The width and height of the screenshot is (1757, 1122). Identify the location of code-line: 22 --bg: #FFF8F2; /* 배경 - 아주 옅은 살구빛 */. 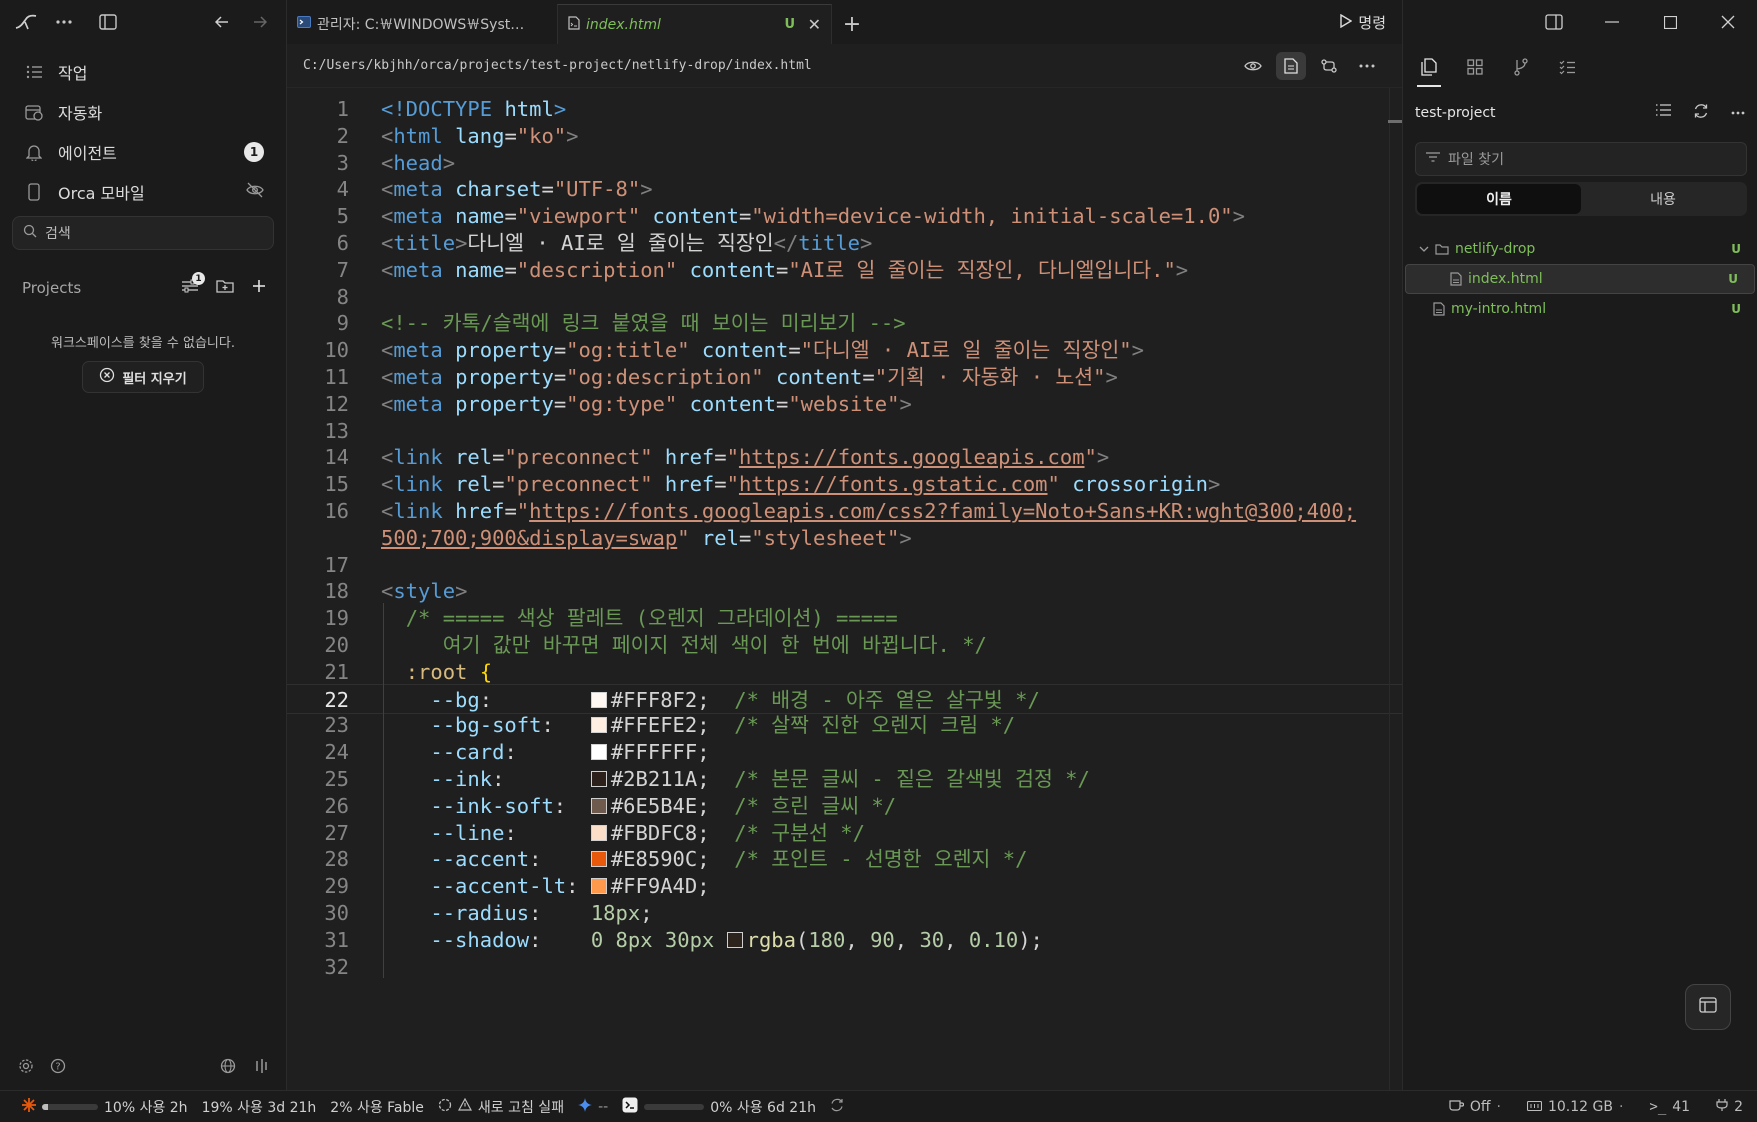
(844, 698).